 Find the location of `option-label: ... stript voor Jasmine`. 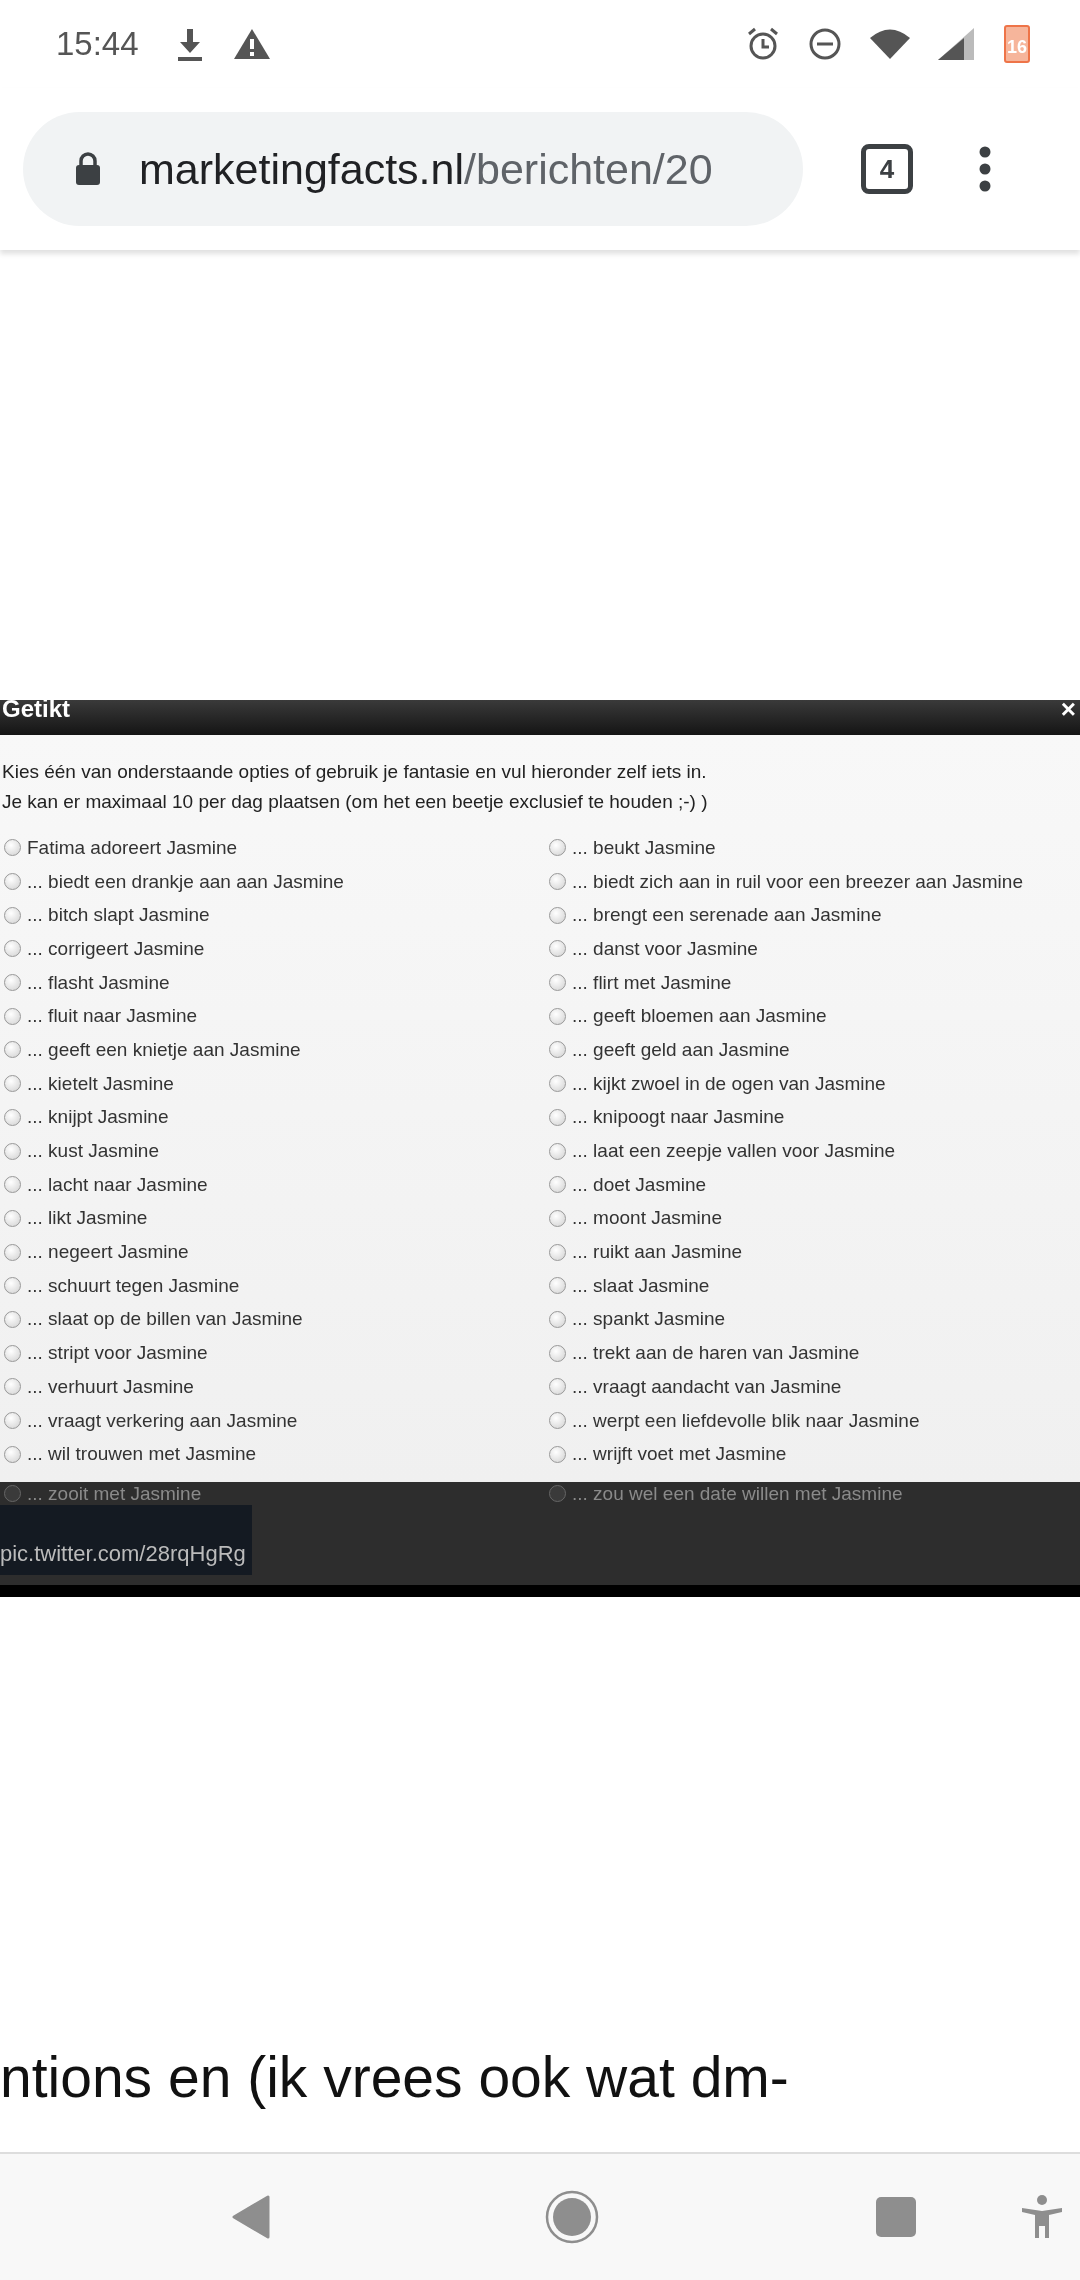

option-label: ... stript voor Jasmine is located at coordinates (117, 1353).